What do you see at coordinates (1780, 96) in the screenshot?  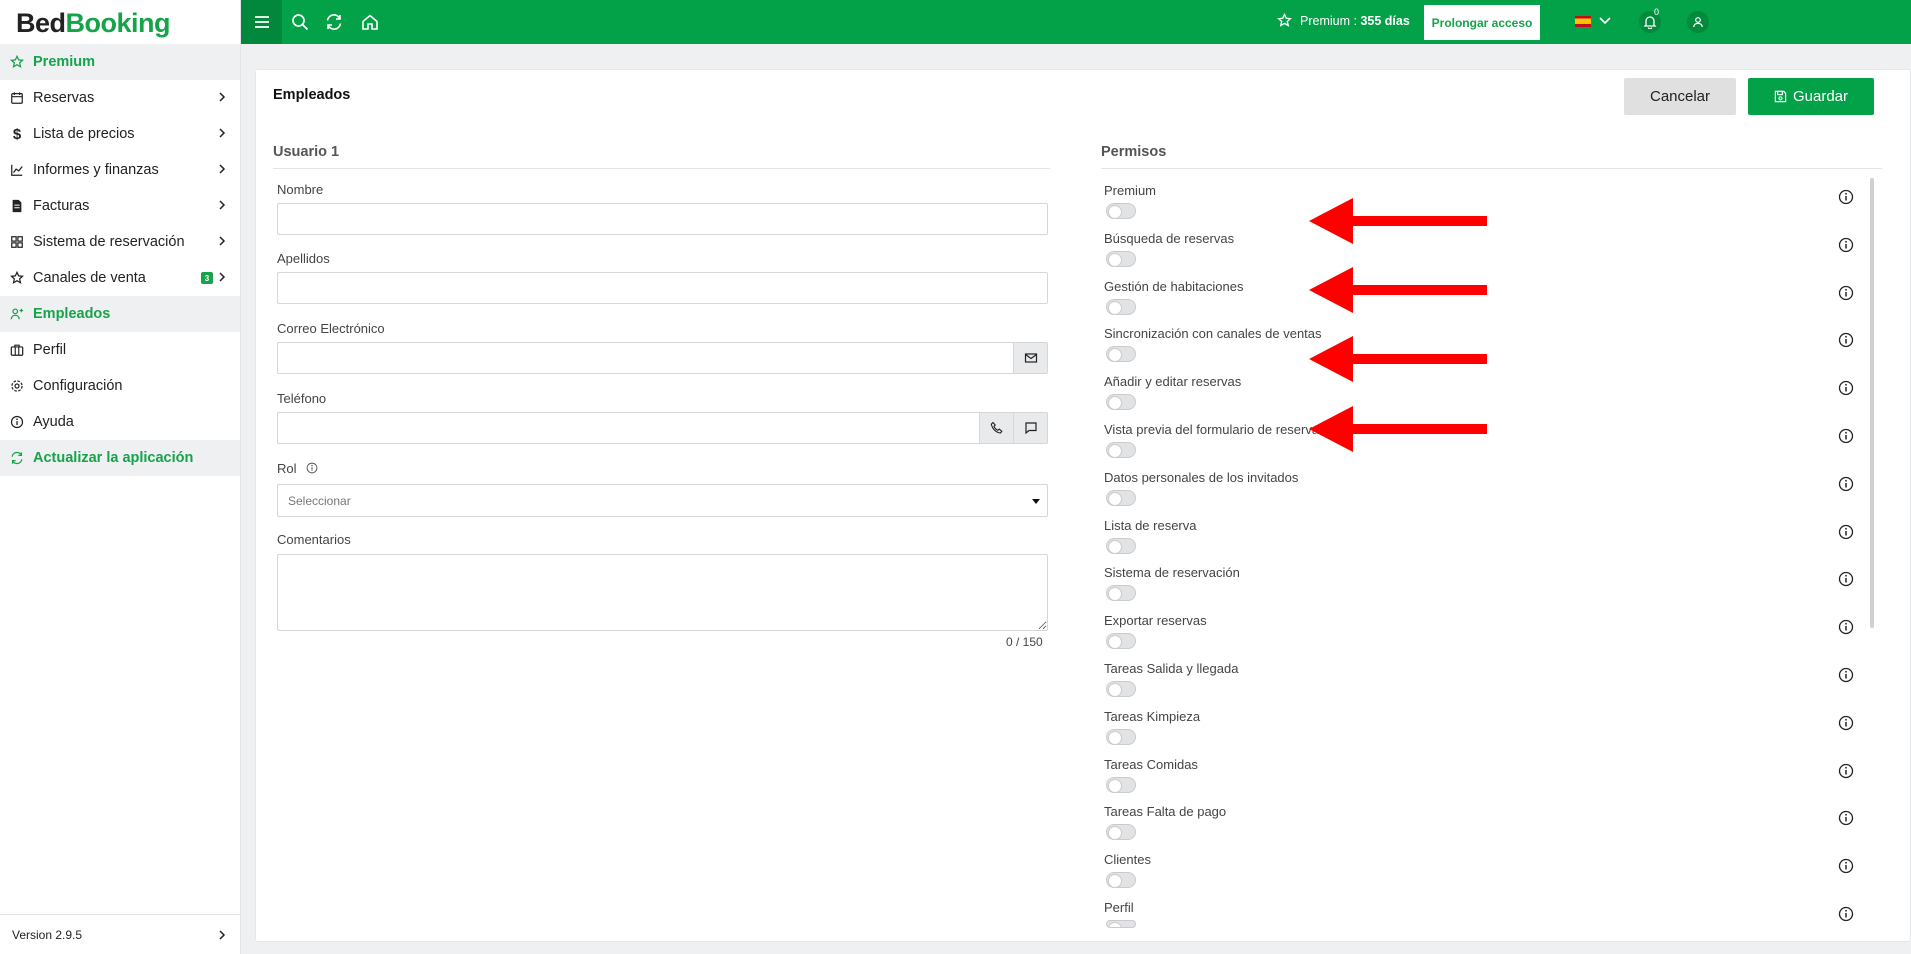 I see `save-icon` at bounding box center [1780, 96].